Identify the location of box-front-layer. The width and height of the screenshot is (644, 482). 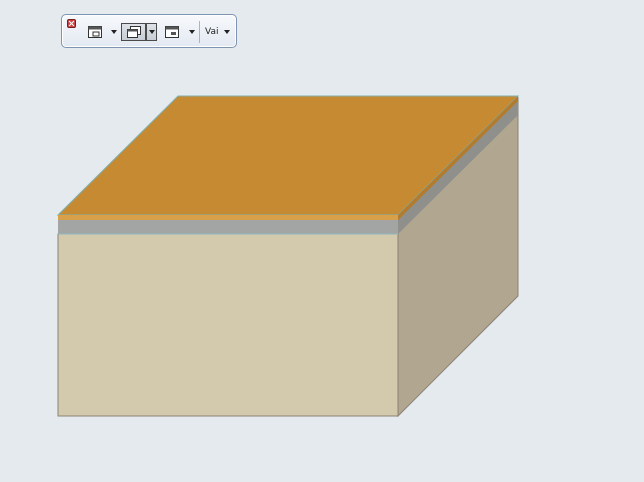
(228, 227).